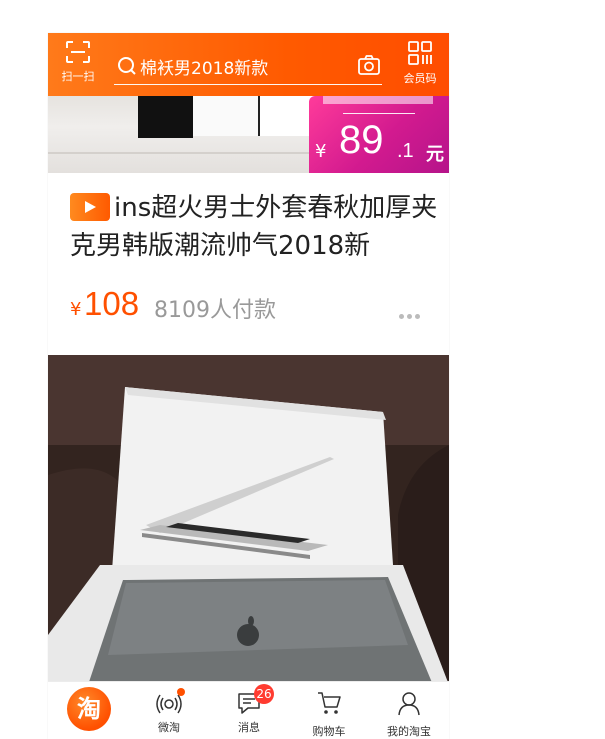 This screenshot has width=605, height=739. Describe the element at coordinates (329, 703) in the screenshot. I see `cart-icon` at that location.